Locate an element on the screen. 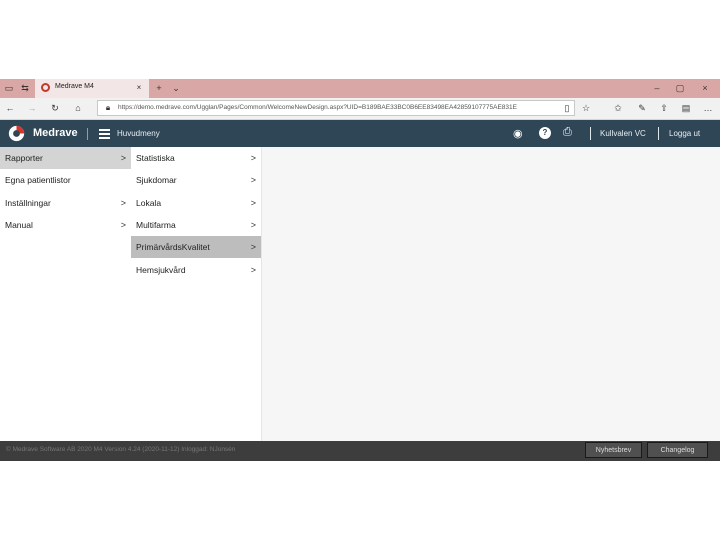 This screenshot has width=720, height=540. tab-back-icon: ⇆ is located at coordinates (25, 88).